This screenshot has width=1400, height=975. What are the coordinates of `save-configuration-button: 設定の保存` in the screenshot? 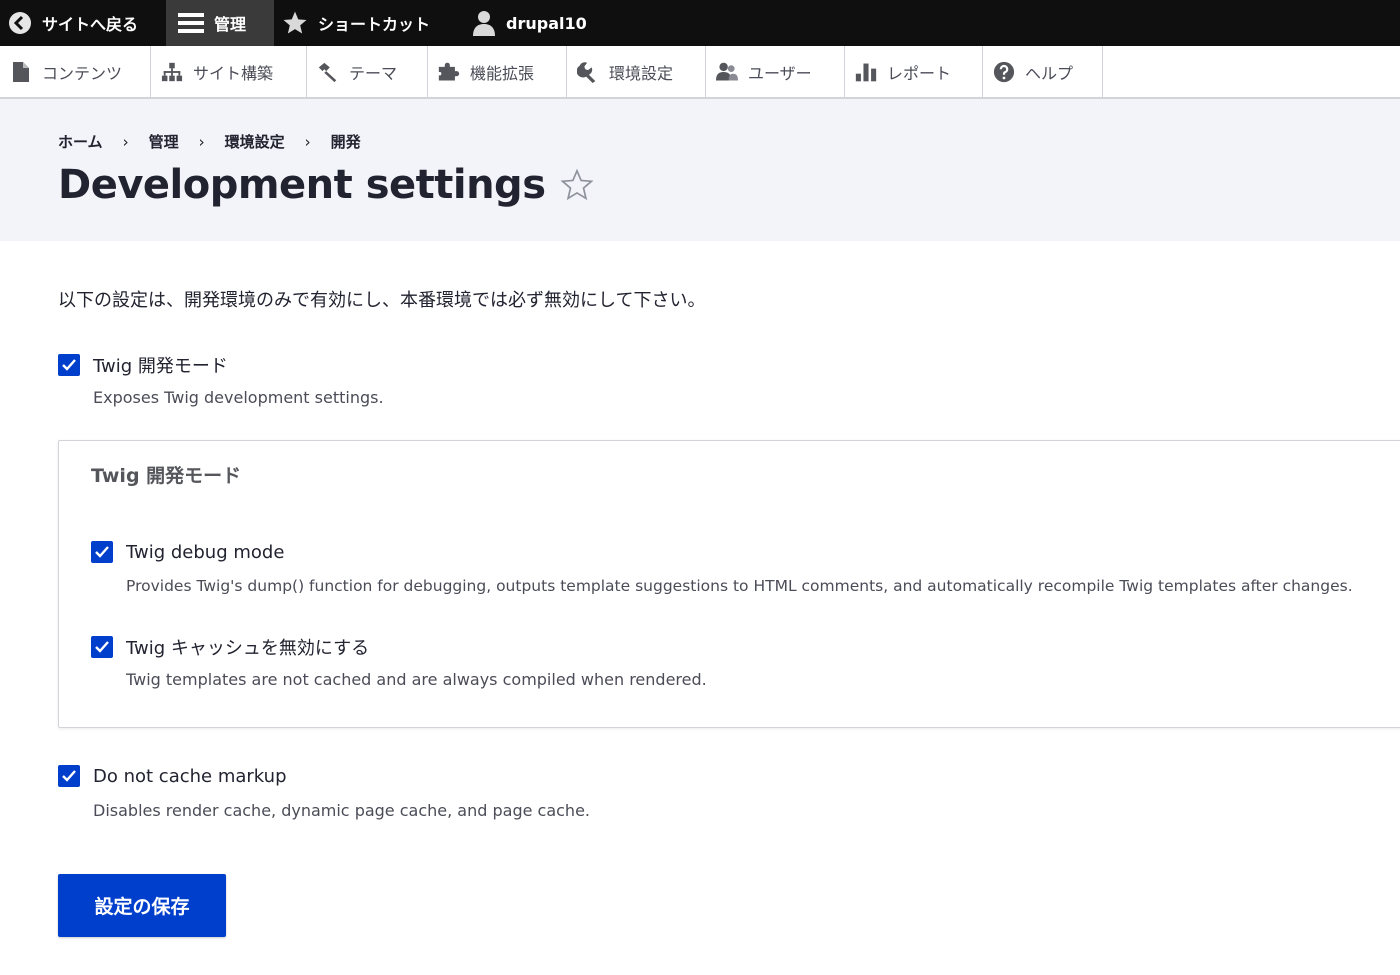 It's located at (142, 905).